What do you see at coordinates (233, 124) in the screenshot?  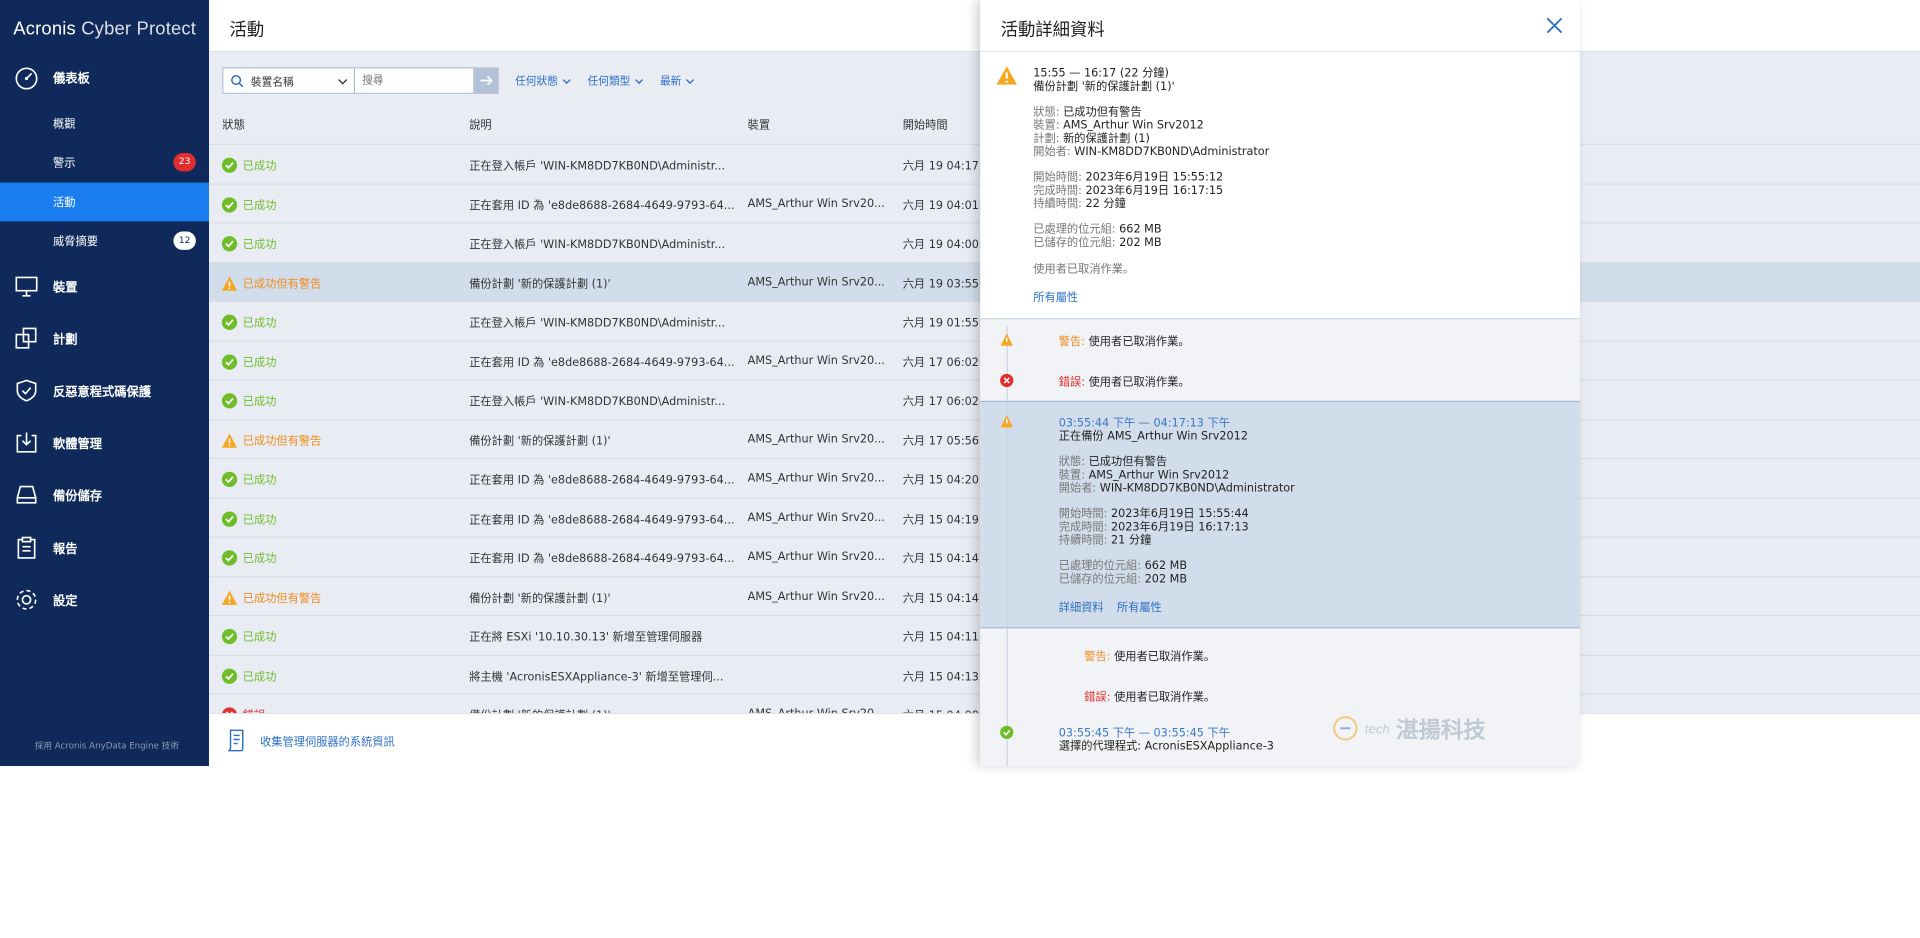 I see `column-header-status: 狀態` at bounding box center [233, 124].